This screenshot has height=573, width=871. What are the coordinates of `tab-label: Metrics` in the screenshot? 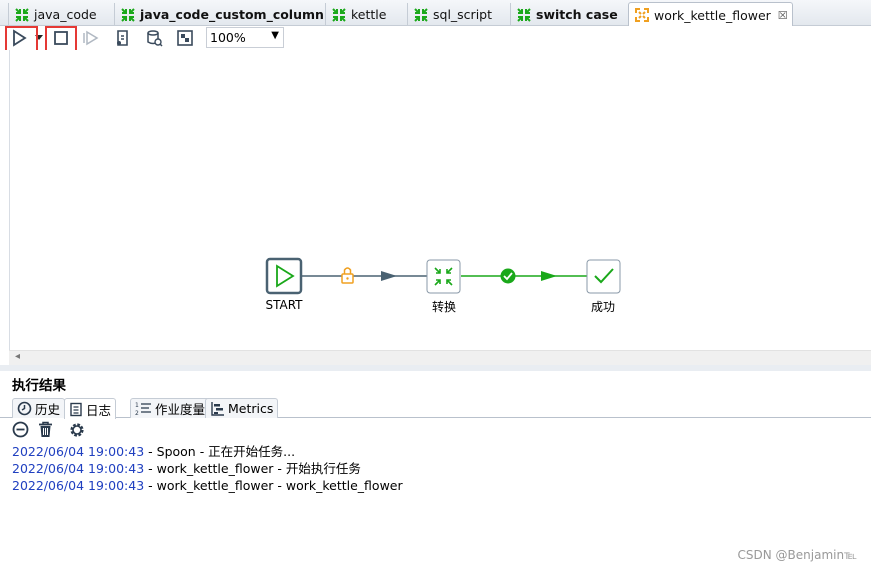 It's located at (251, 408).